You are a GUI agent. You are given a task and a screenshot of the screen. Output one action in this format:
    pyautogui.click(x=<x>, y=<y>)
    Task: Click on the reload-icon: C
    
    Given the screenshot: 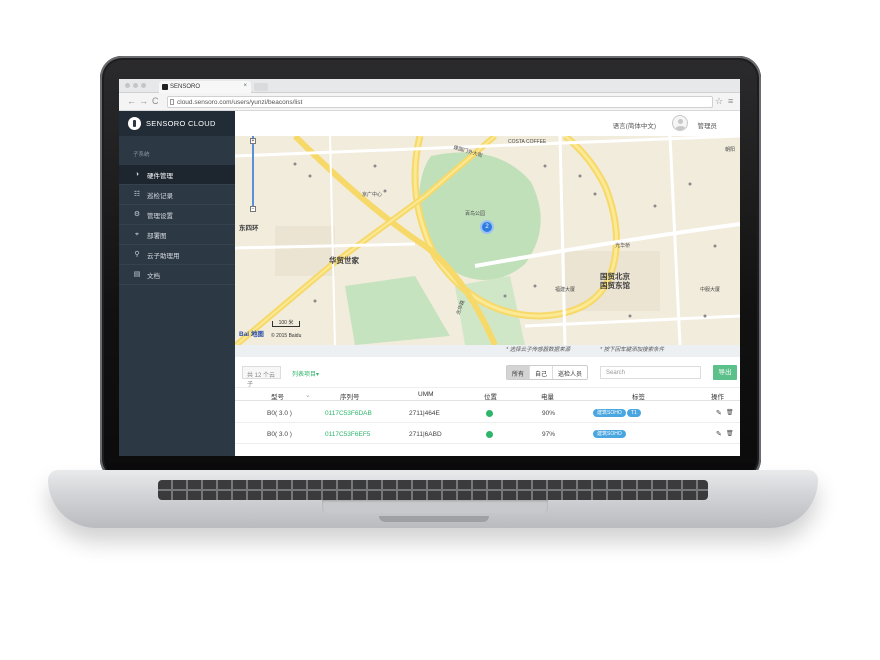 What is the action you would take?
    pyautogui.click(x=155, y=101)
    